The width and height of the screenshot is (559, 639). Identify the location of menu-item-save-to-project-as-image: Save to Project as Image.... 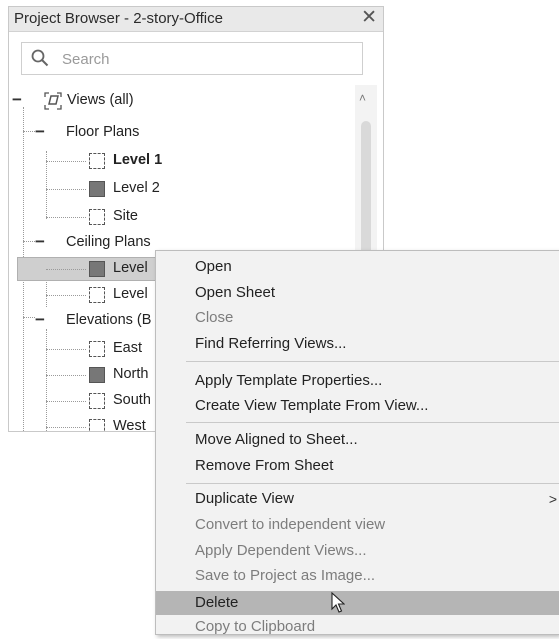
(357, 576).